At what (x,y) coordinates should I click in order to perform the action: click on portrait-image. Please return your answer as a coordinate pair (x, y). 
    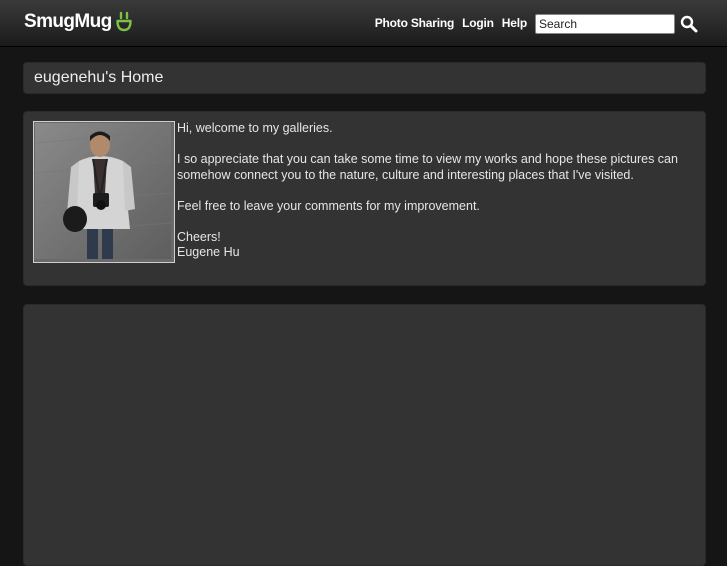
    Looking at the image, I should click on (103, 191).